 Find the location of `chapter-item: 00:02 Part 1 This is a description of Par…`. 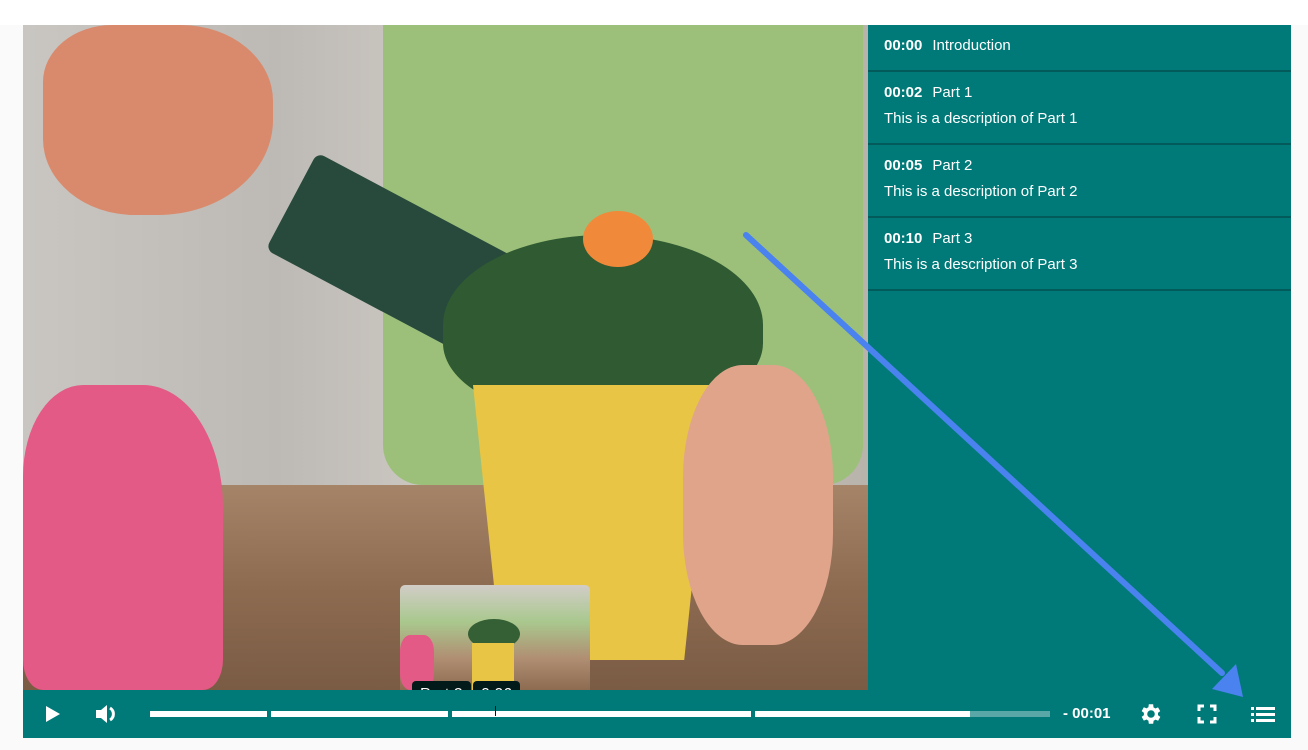

chapter-item: 00:02 Part 1 This is a description of Par… is located at coordinates (1079, 108).